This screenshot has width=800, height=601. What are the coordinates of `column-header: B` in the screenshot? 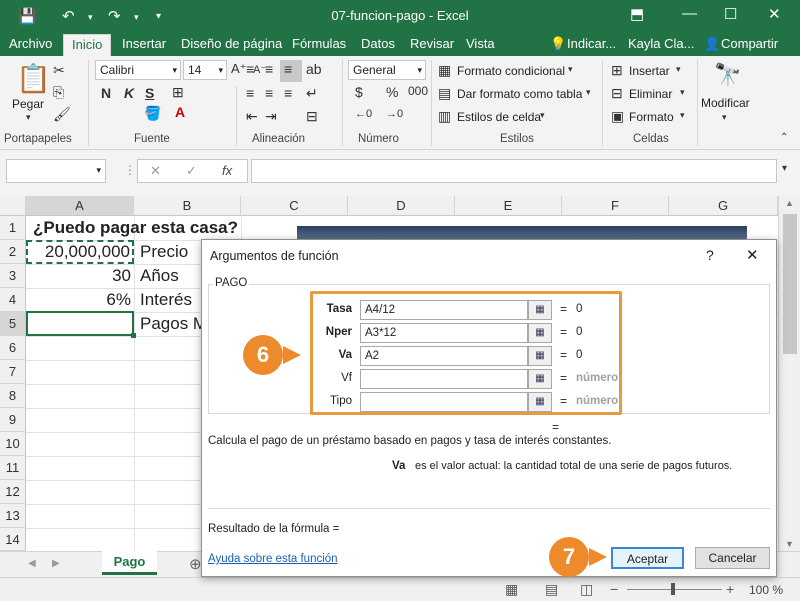 It's located at (187, 206).